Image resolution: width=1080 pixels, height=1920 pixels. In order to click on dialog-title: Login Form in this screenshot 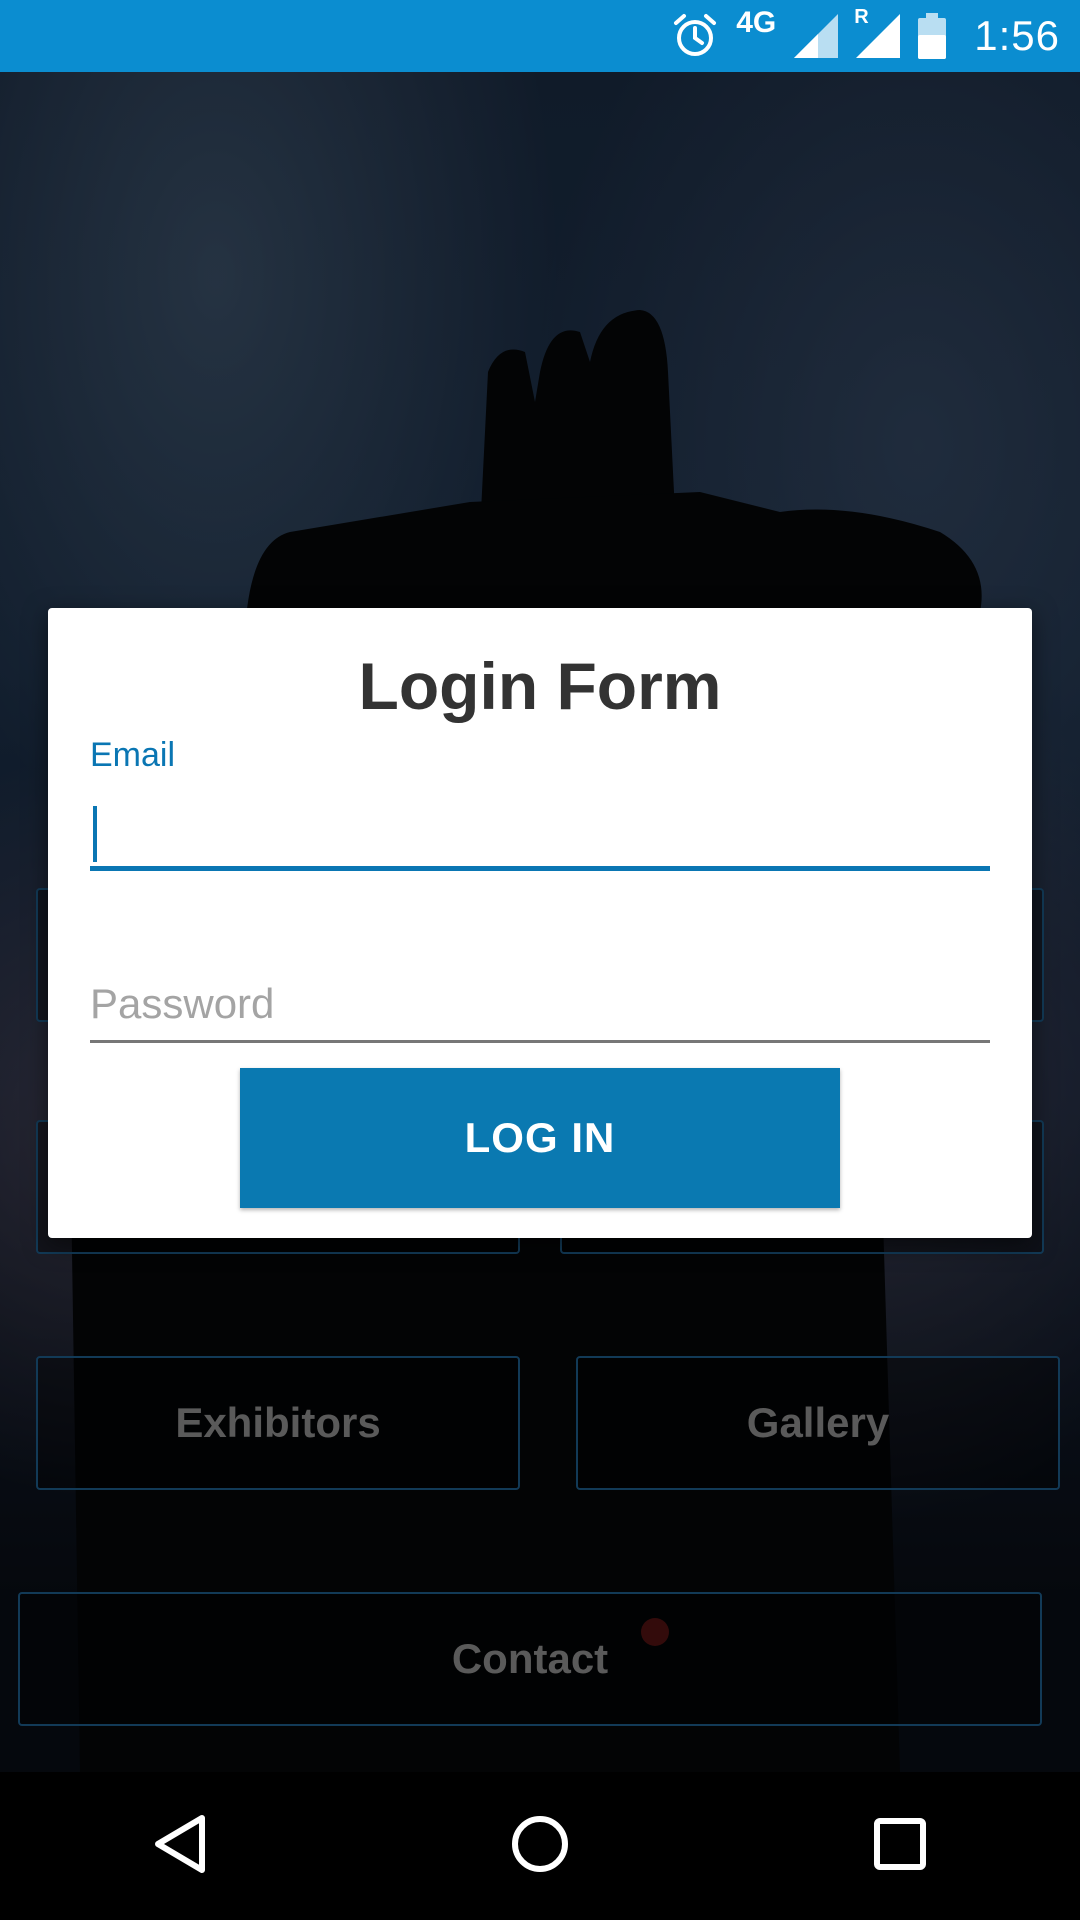, I will do `click(540, 686)`.